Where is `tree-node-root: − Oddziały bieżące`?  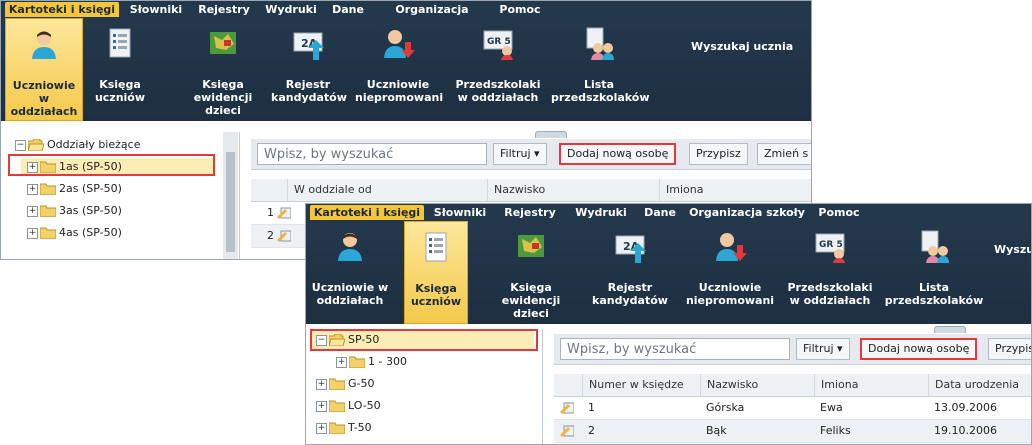
tree-node-root: − Oddziały bieżące is located at coordinates (77, 145).